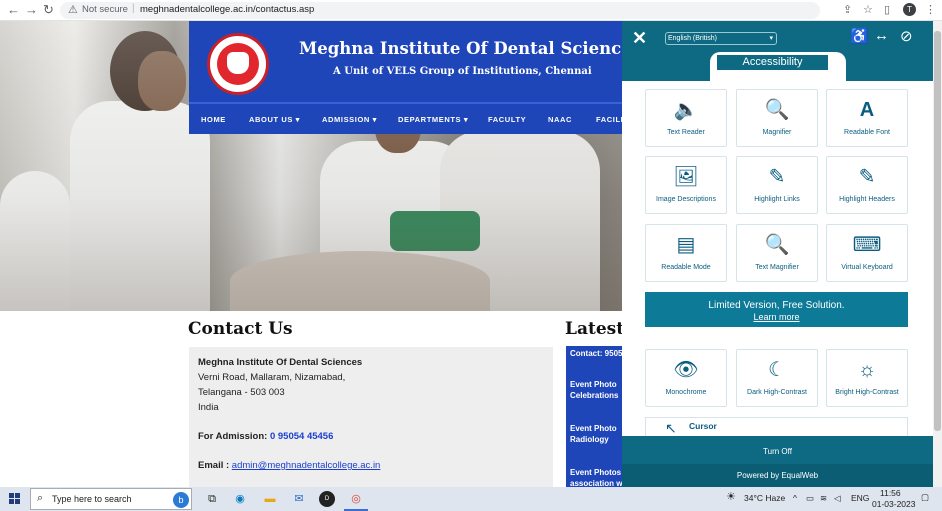 The width and height of the screenshot is (942, 511). I want to click on news-item: Contact: 9505, so click(596, 353).